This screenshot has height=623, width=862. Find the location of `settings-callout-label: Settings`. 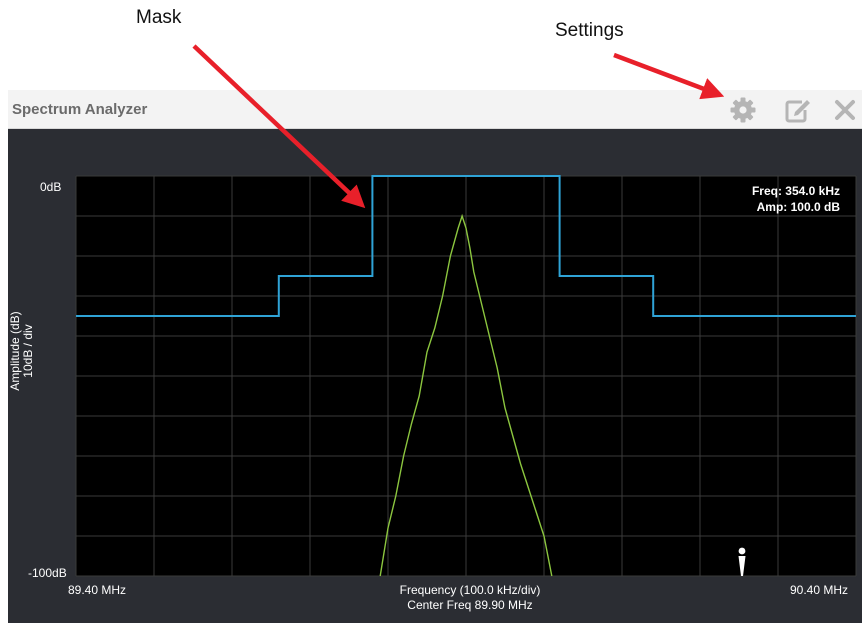

settings-callout-label: Settings is located at coordinates (589, 30).